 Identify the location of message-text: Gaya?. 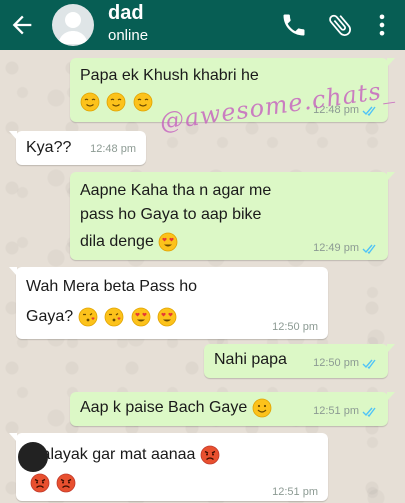
(50, 316).